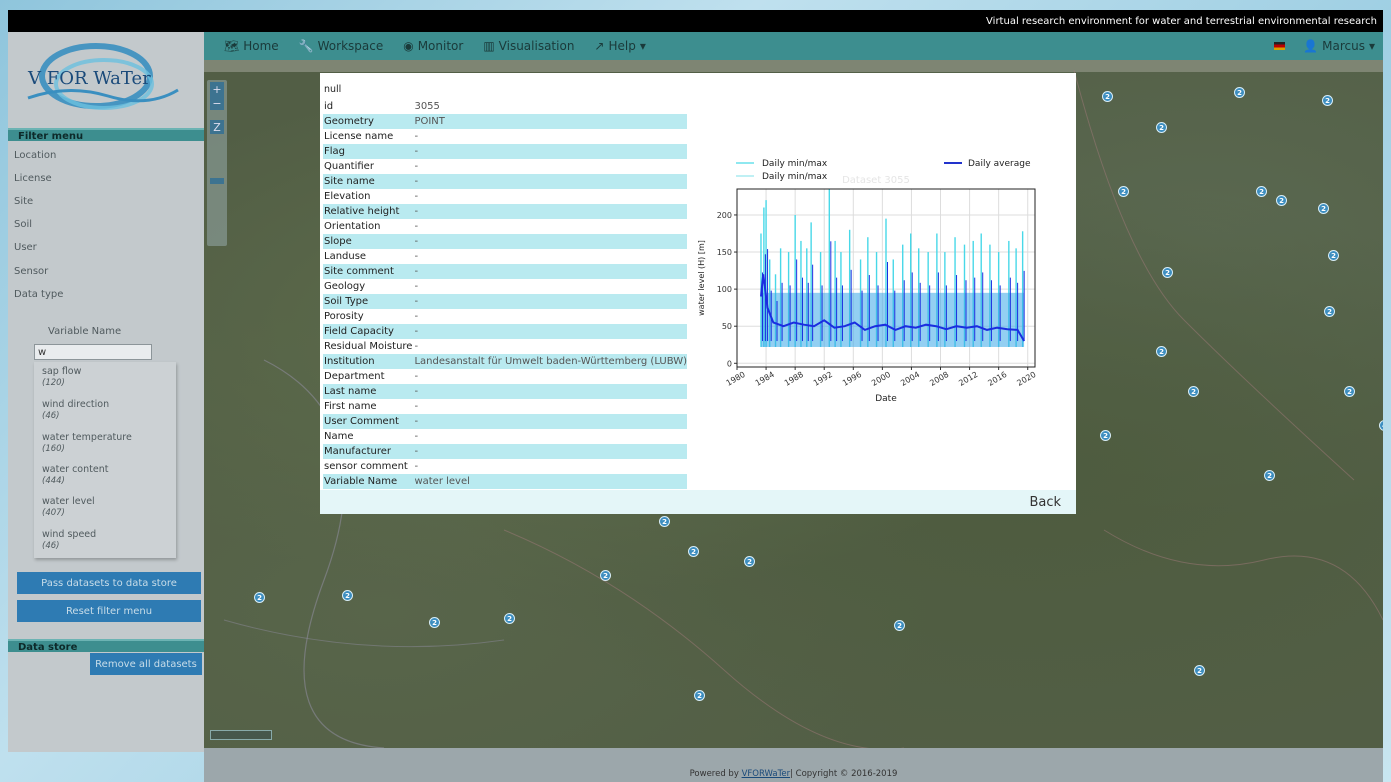 The image size is (1391, 782). I want to click on variable-name-label: Variable Name, so click(85, 331).